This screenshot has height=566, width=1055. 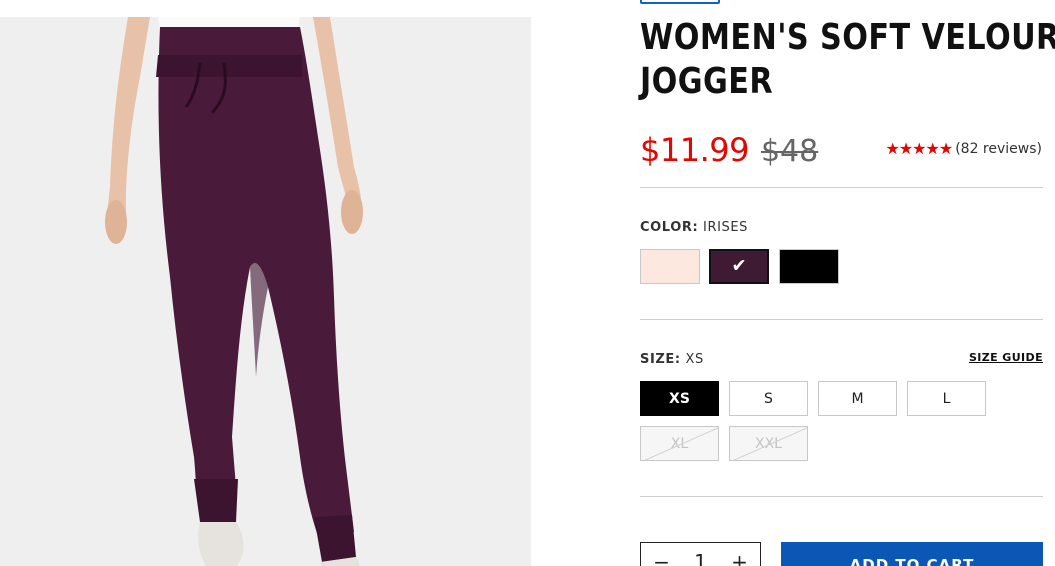 What do you see at coordinates (680, 2) in the screenshot?
I see `top-badge` at bounding box center [680, 2].